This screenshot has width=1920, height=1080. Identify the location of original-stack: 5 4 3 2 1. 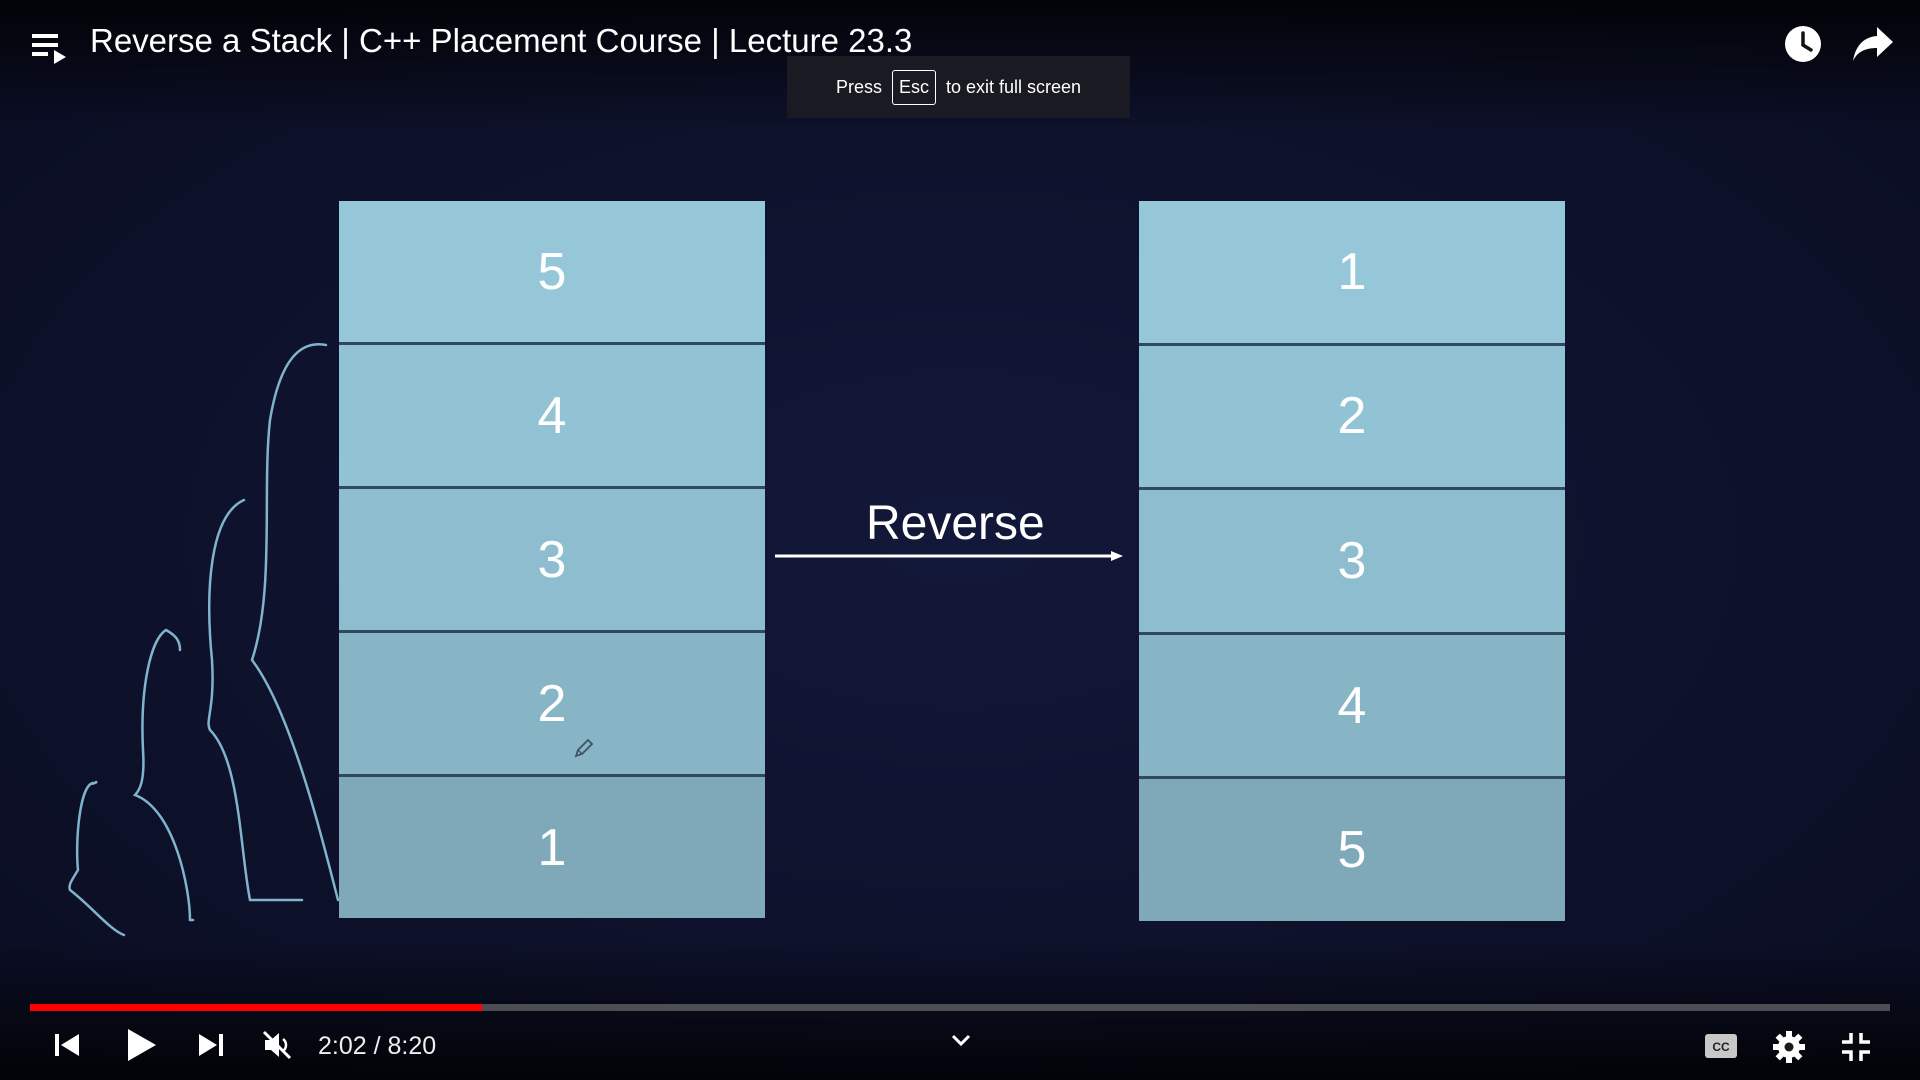
(552, 559).